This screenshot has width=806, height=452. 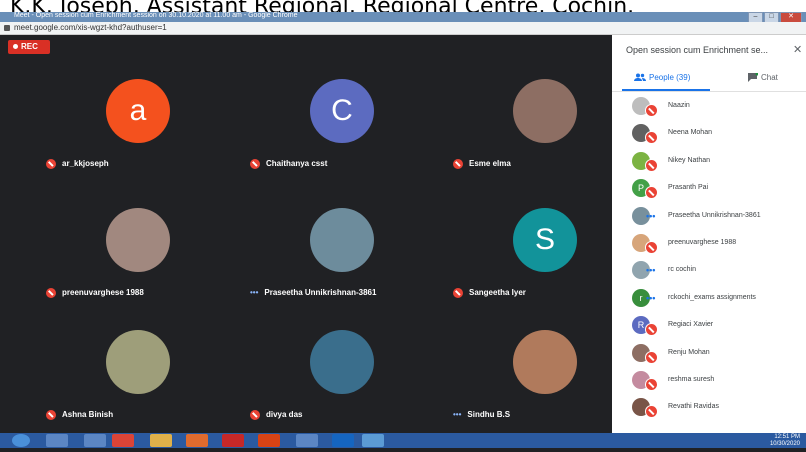 I want to click on participant-name: Chaithanya csst, so click(x=288, y=164).